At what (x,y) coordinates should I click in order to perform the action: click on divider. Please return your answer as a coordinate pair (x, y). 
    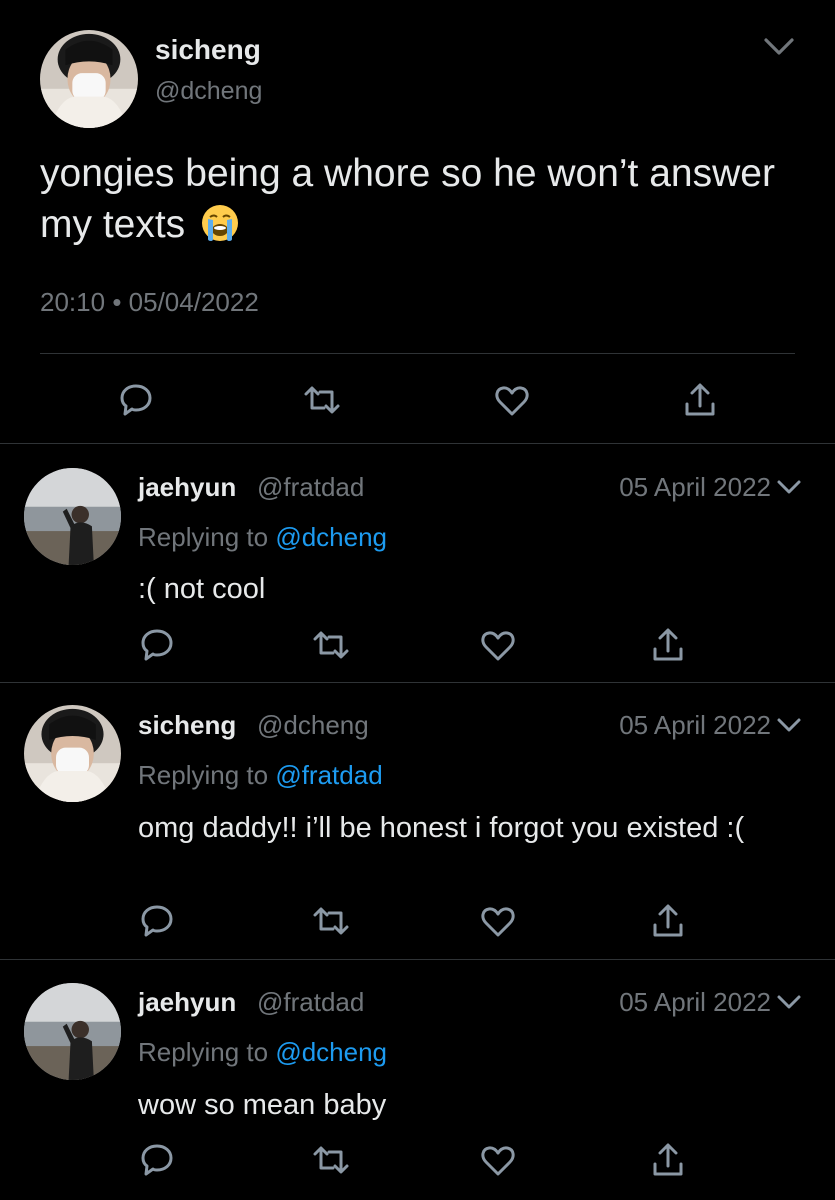
    Looking at the image, I should click on (417, 353).